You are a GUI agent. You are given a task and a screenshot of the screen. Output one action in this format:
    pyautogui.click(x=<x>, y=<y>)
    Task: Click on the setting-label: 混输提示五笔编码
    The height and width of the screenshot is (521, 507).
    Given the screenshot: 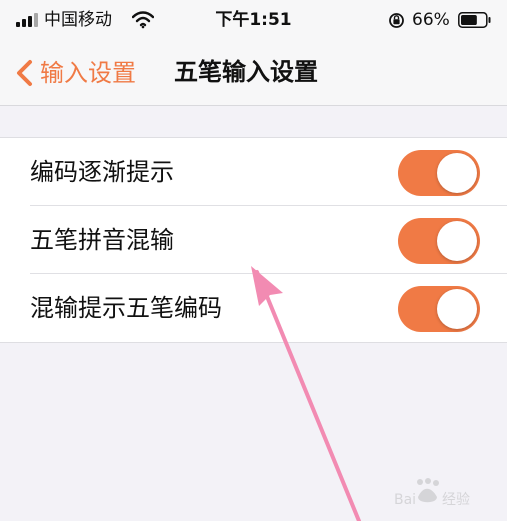 What is the action you would take?
    pyautogui.click(x=126, y=308)
    